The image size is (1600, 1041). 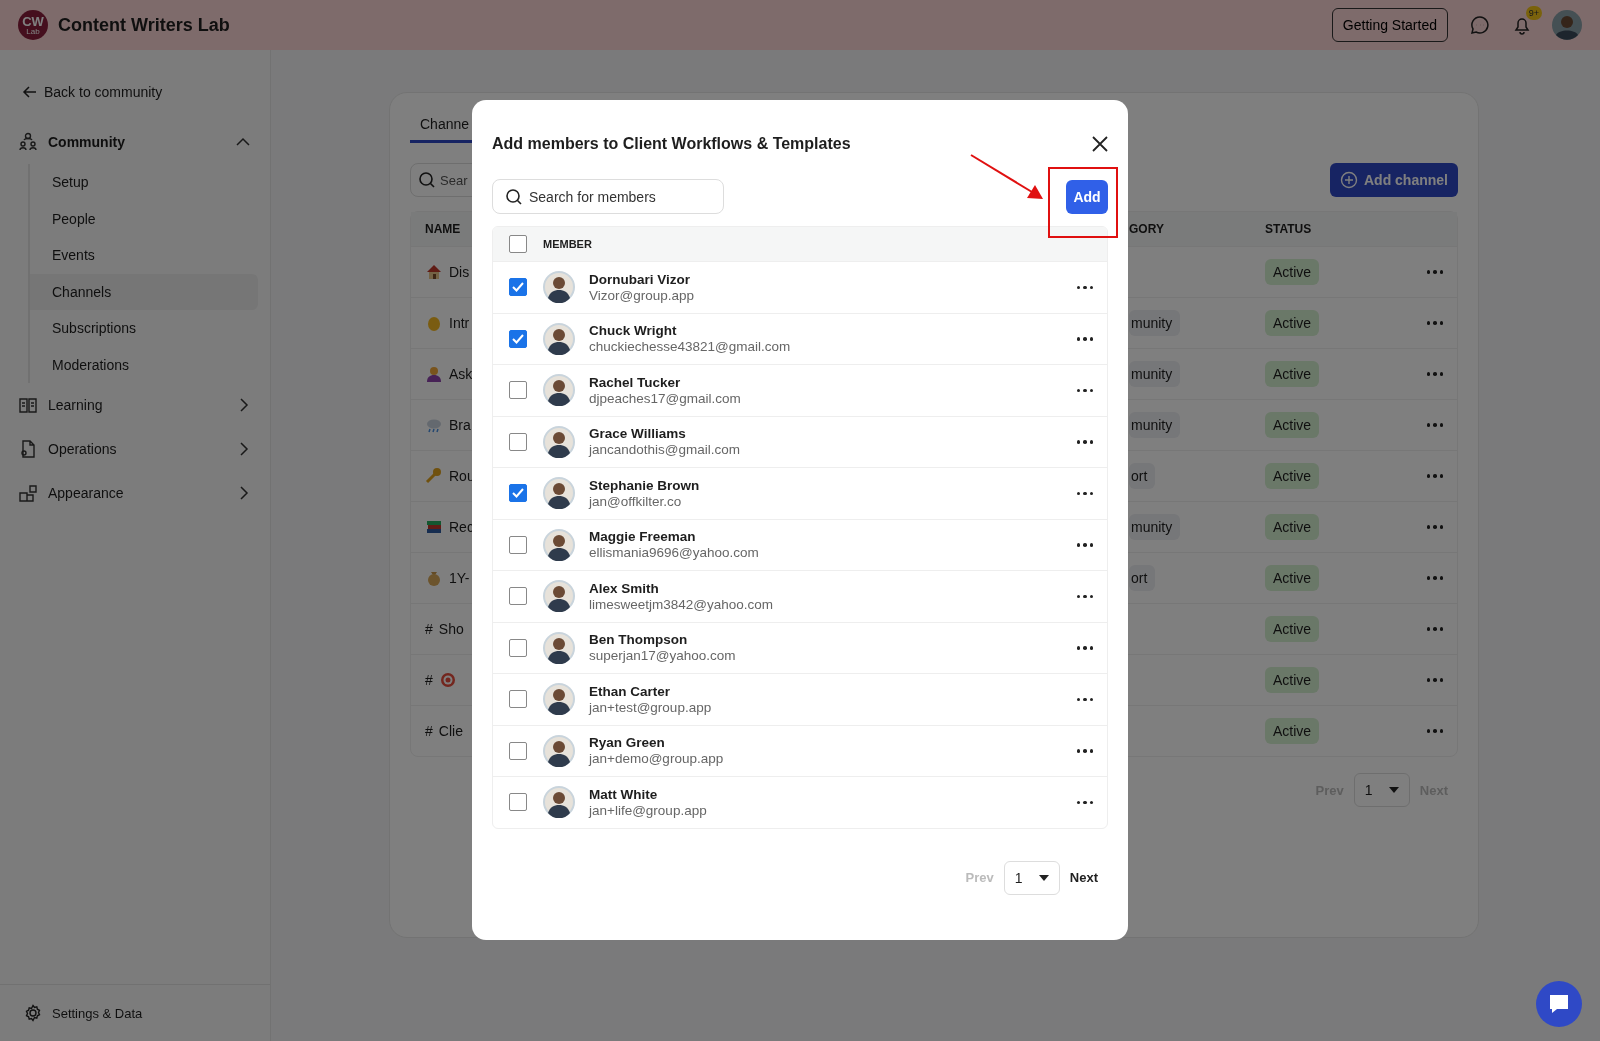 I want to click on books-icon, so click(x=434, y=527).